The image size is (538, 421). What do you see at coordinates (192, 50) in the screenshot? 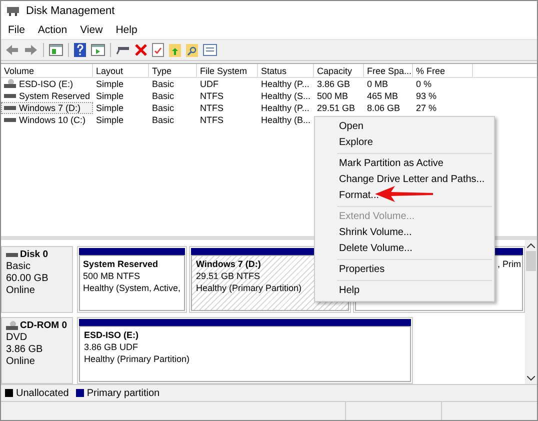
I see `folder-search-icon` at bounding box center [192, 50].